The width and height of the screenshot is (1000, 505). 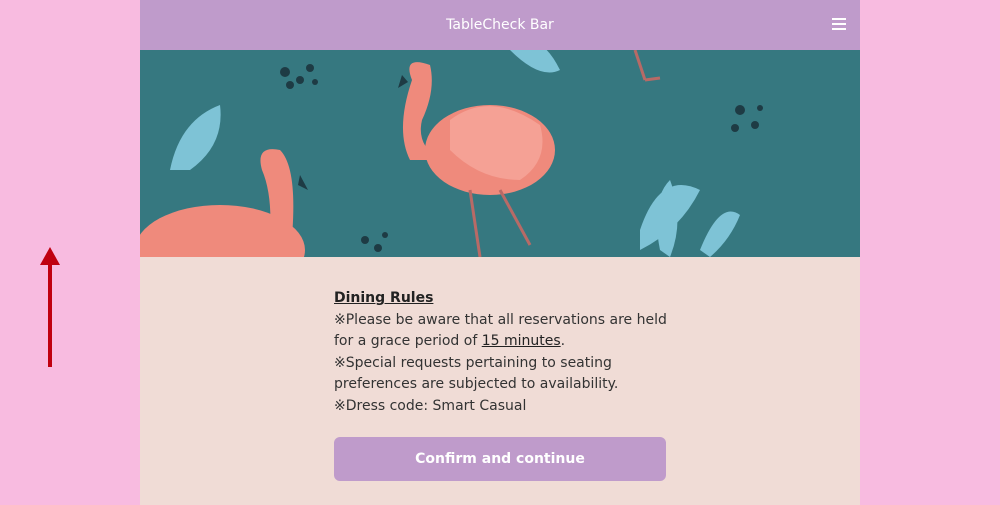 I want to click on header-bar: TableCheck Bar, so click(x=500, y=25).